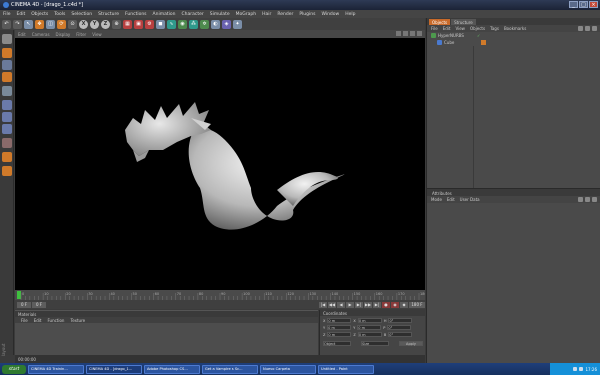 The width and height of the screenshot is (600, 375). What do you see at coordinates (182, 24) in the screenshot?
I see `nurbs-icon: ◉` at bounding box center [182, 24].